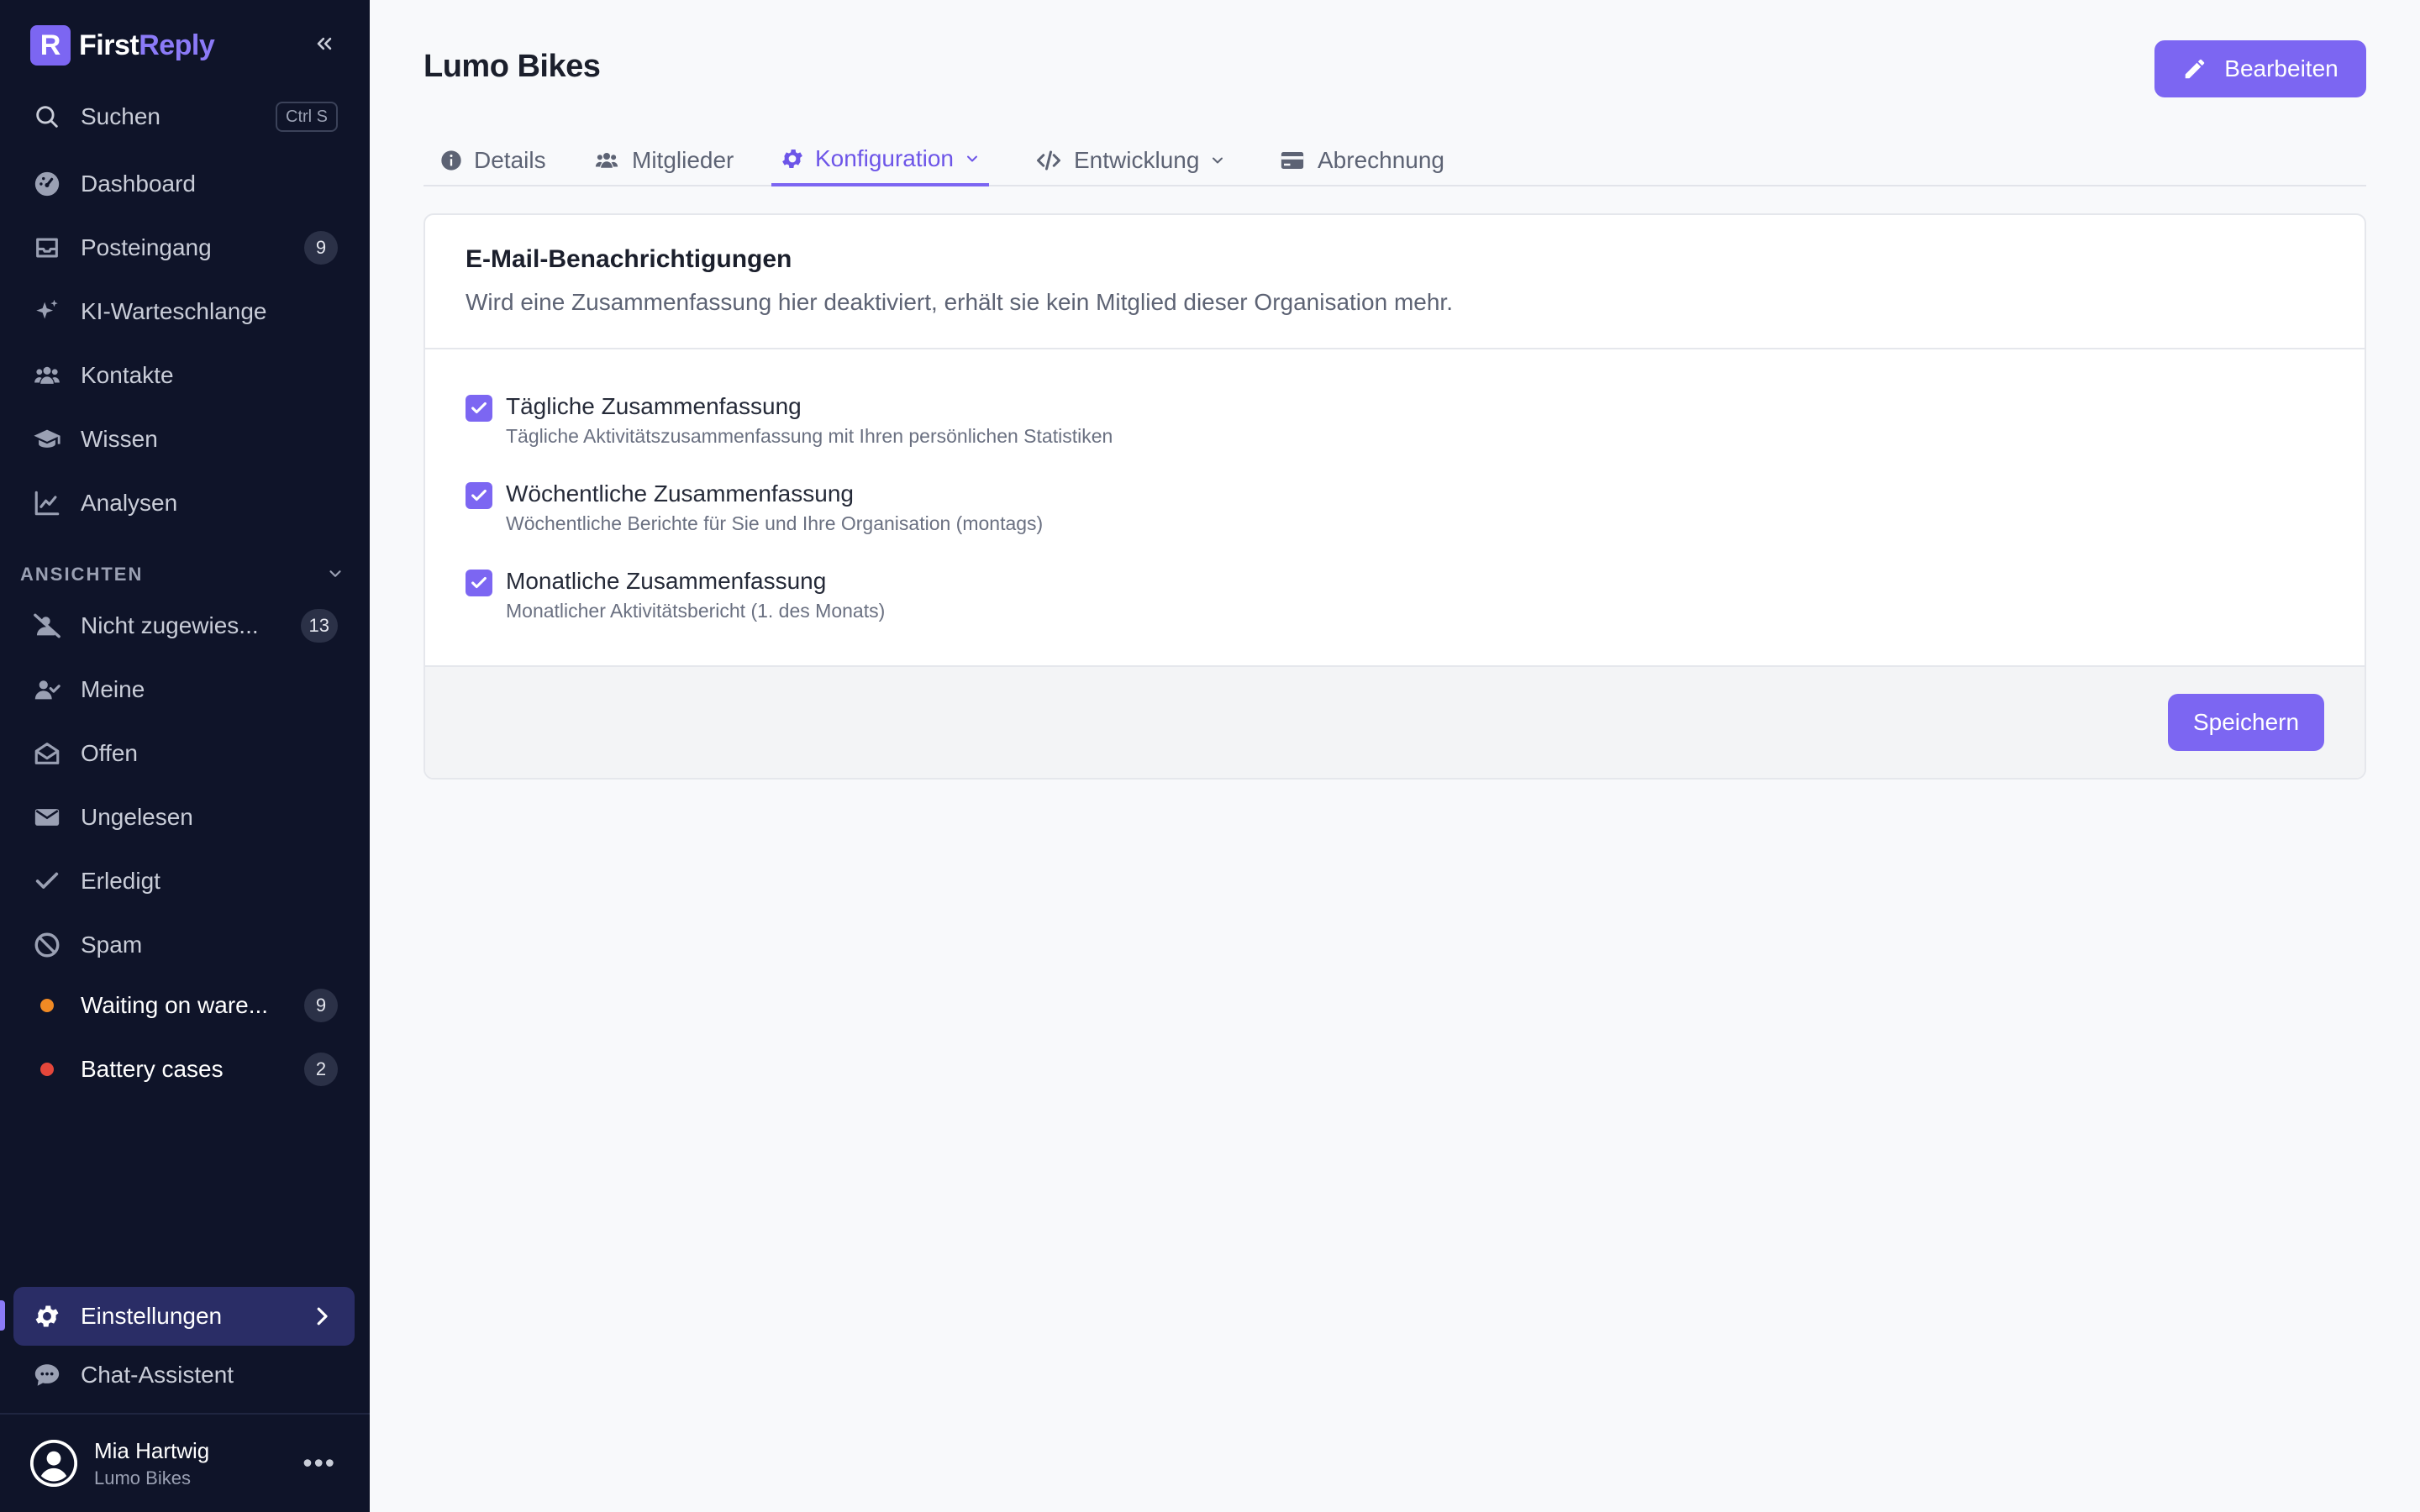  What do you see at coordinates (2281, 68) in the screenshot?
I see `edit-button-label: Bearbeiten` at bounding box center [2281, 68].